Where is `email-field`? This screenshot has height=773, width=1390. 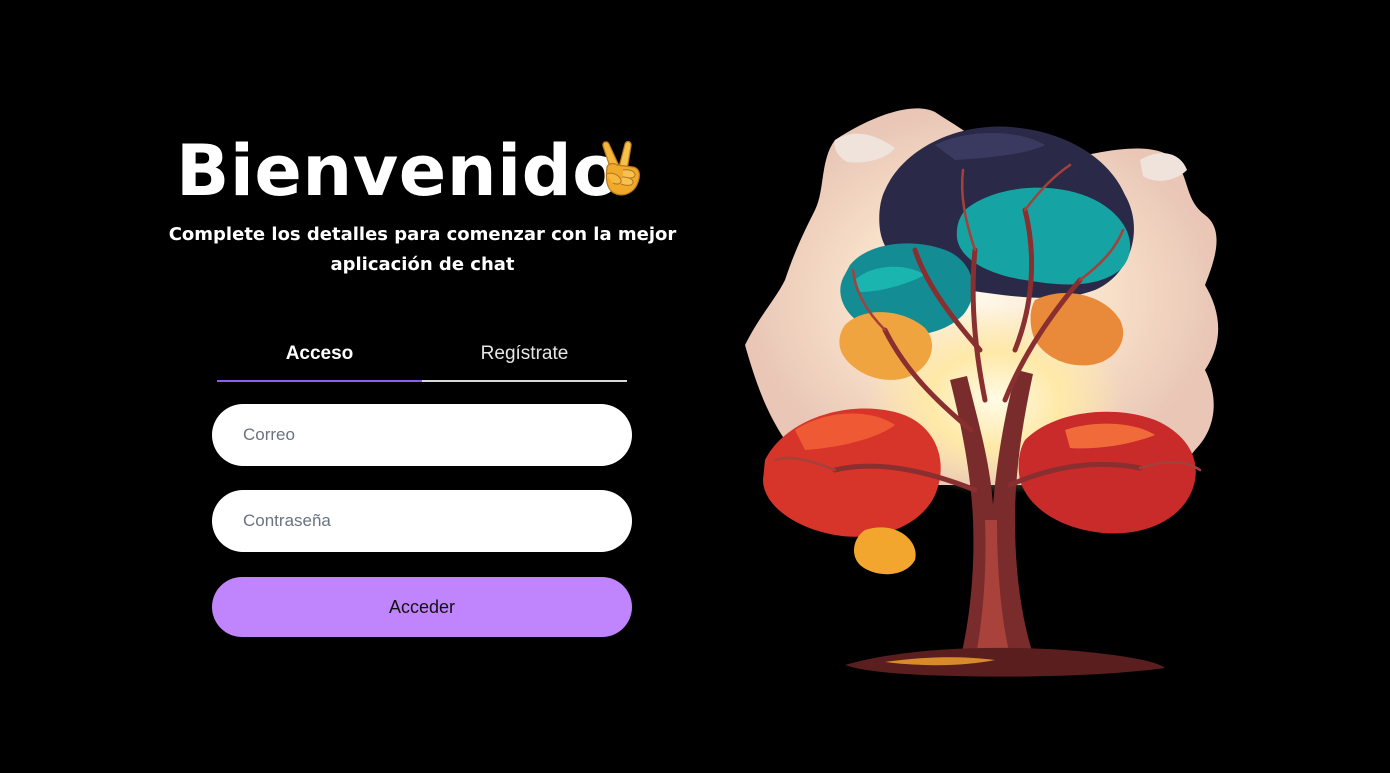 email-field is located at coordinates (422, 435).